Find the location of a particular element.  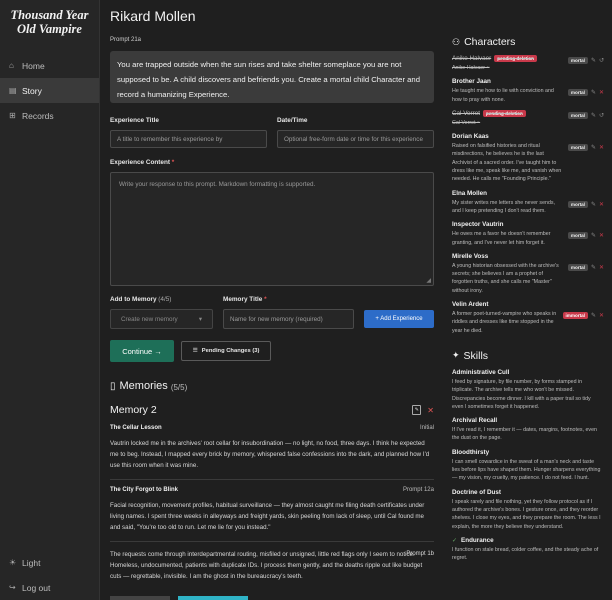

skill-name: Doctrine of Dust is located at coordinates (528, 492).